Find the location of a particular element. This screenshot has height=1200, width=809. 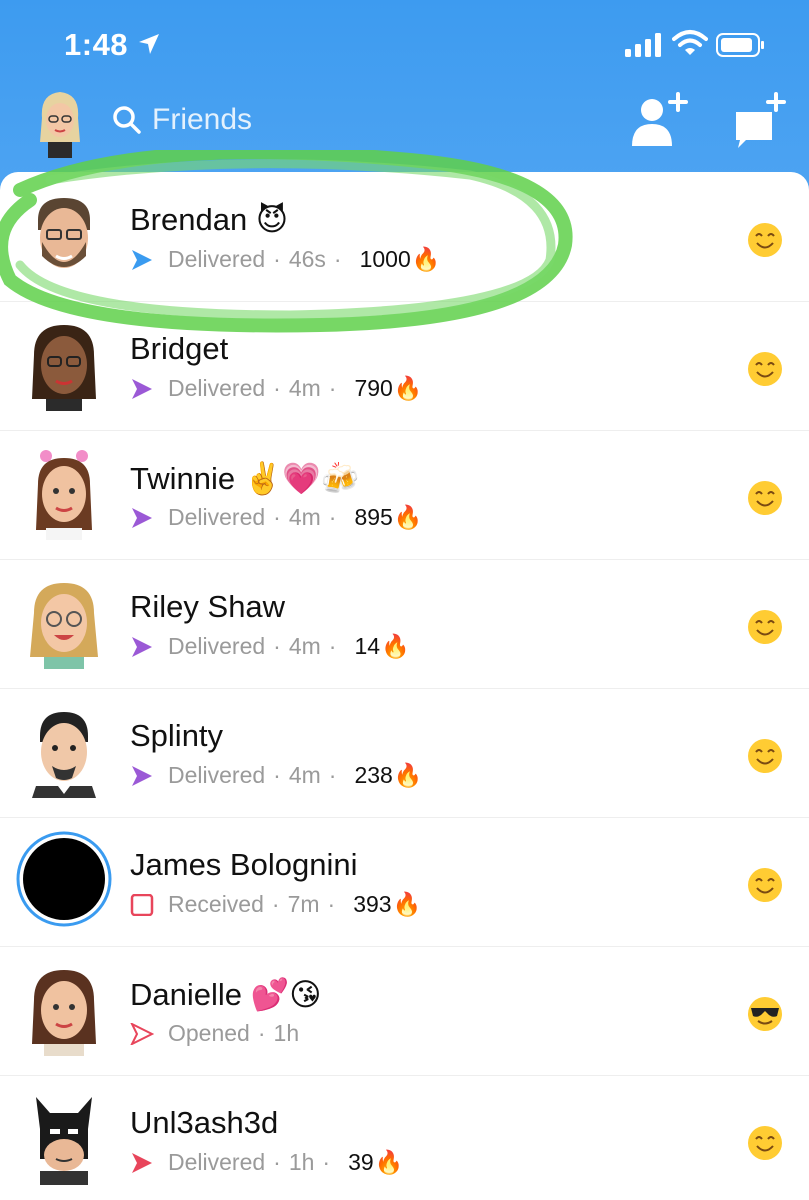

name-emoji: 💕😘 is located at coordinates (286, 994).